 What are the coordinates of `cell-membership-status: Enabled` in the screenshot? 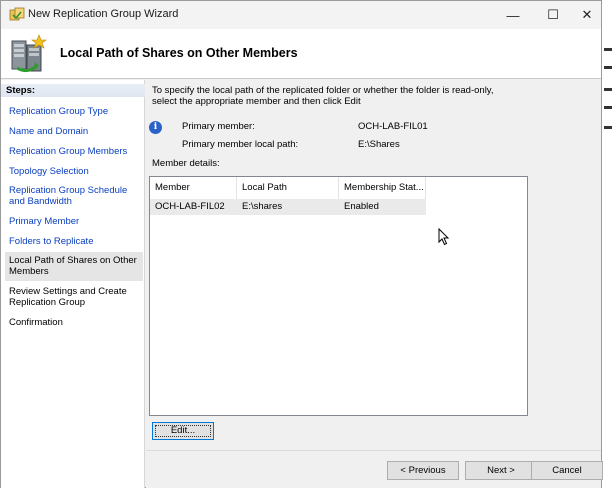 It's located at (361, 206).